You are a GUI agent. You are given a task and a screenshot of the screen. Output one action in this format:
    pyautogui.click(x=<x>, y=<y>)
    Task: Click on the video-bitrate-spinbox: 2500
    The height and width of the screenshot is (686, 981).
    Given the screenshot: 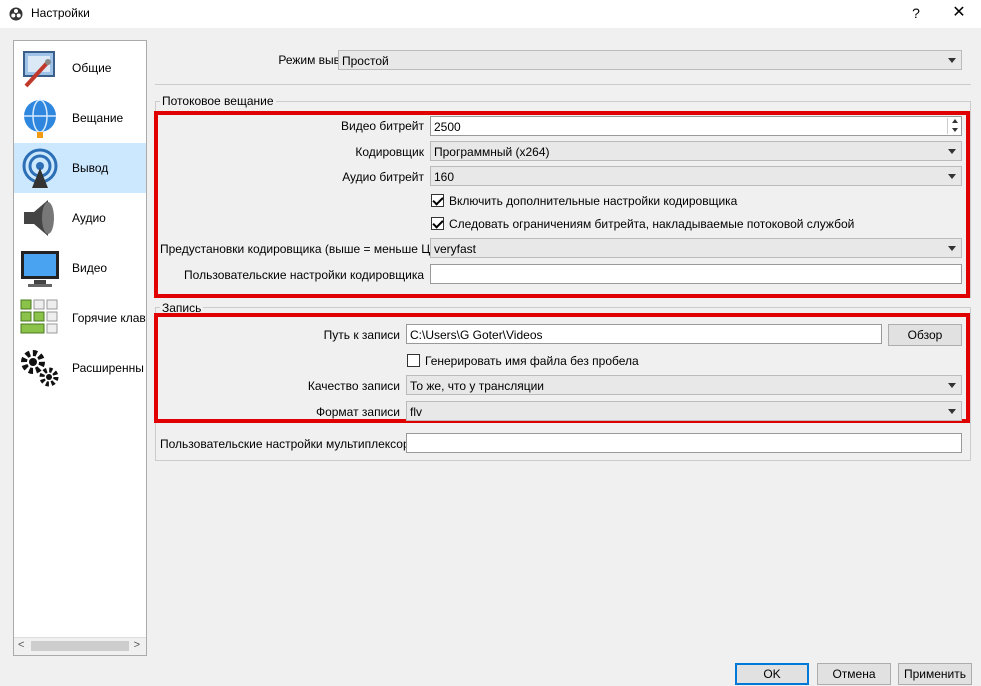 What is the action you would take?
    pyautogui.click(x=696, y=126)
    